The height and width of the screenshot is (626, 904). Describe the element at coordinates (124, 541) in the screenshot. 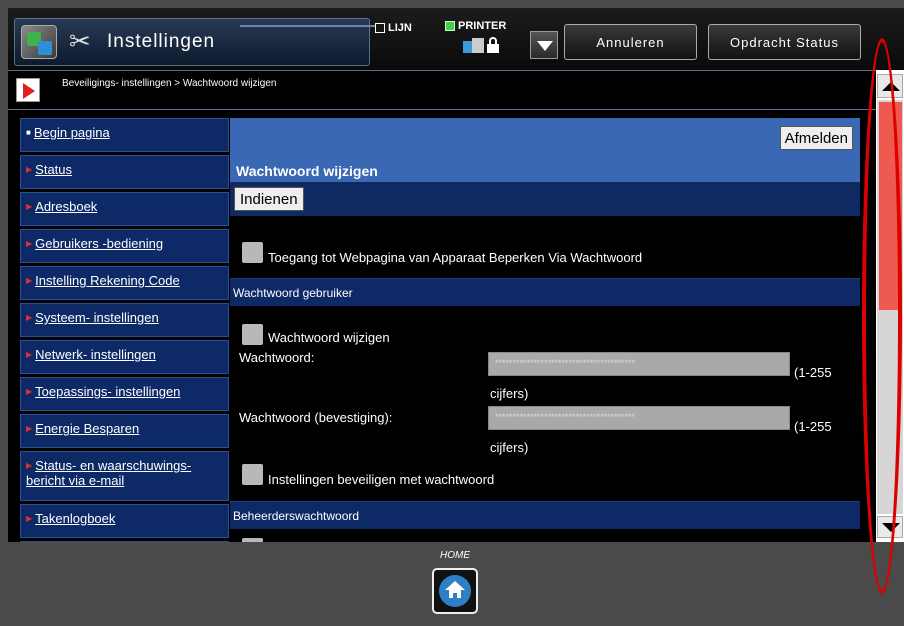

I see `sidebar-item-more` at that location.